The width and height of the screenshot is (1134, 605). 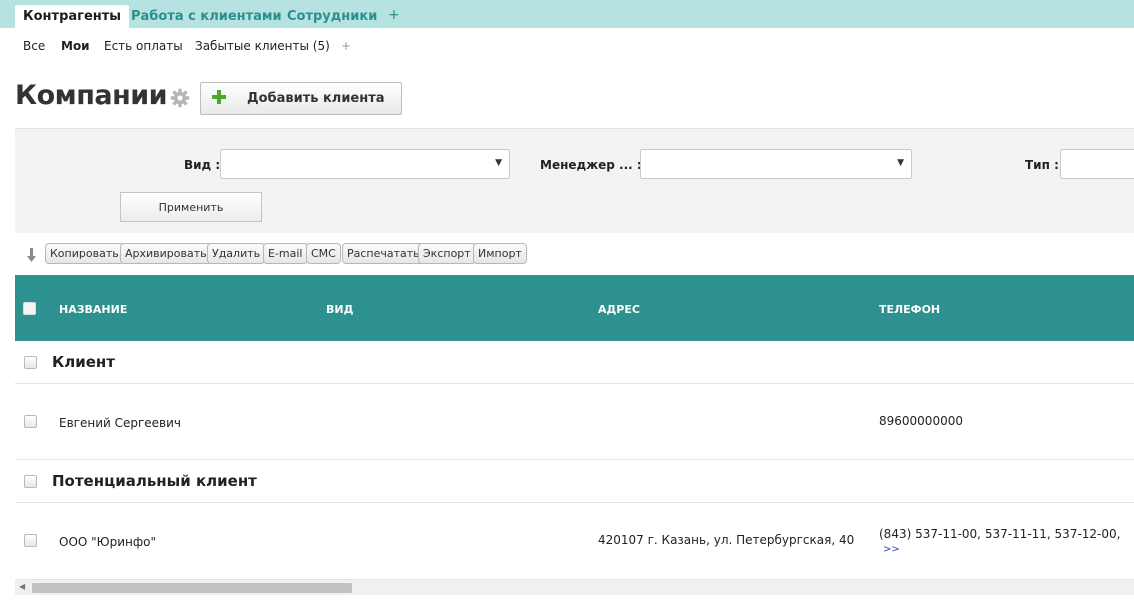 I want to click on subnav-add-button: +, so click(x=346, y=46).